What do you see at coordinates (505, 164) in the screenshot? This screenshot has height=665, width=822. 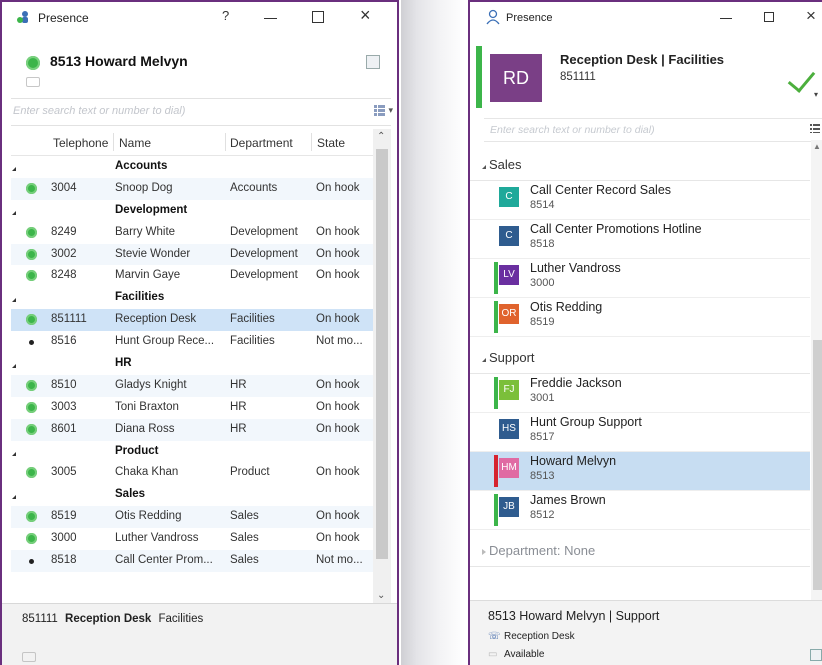 I see `group-name: Sales` at bounding box center [505, 164].